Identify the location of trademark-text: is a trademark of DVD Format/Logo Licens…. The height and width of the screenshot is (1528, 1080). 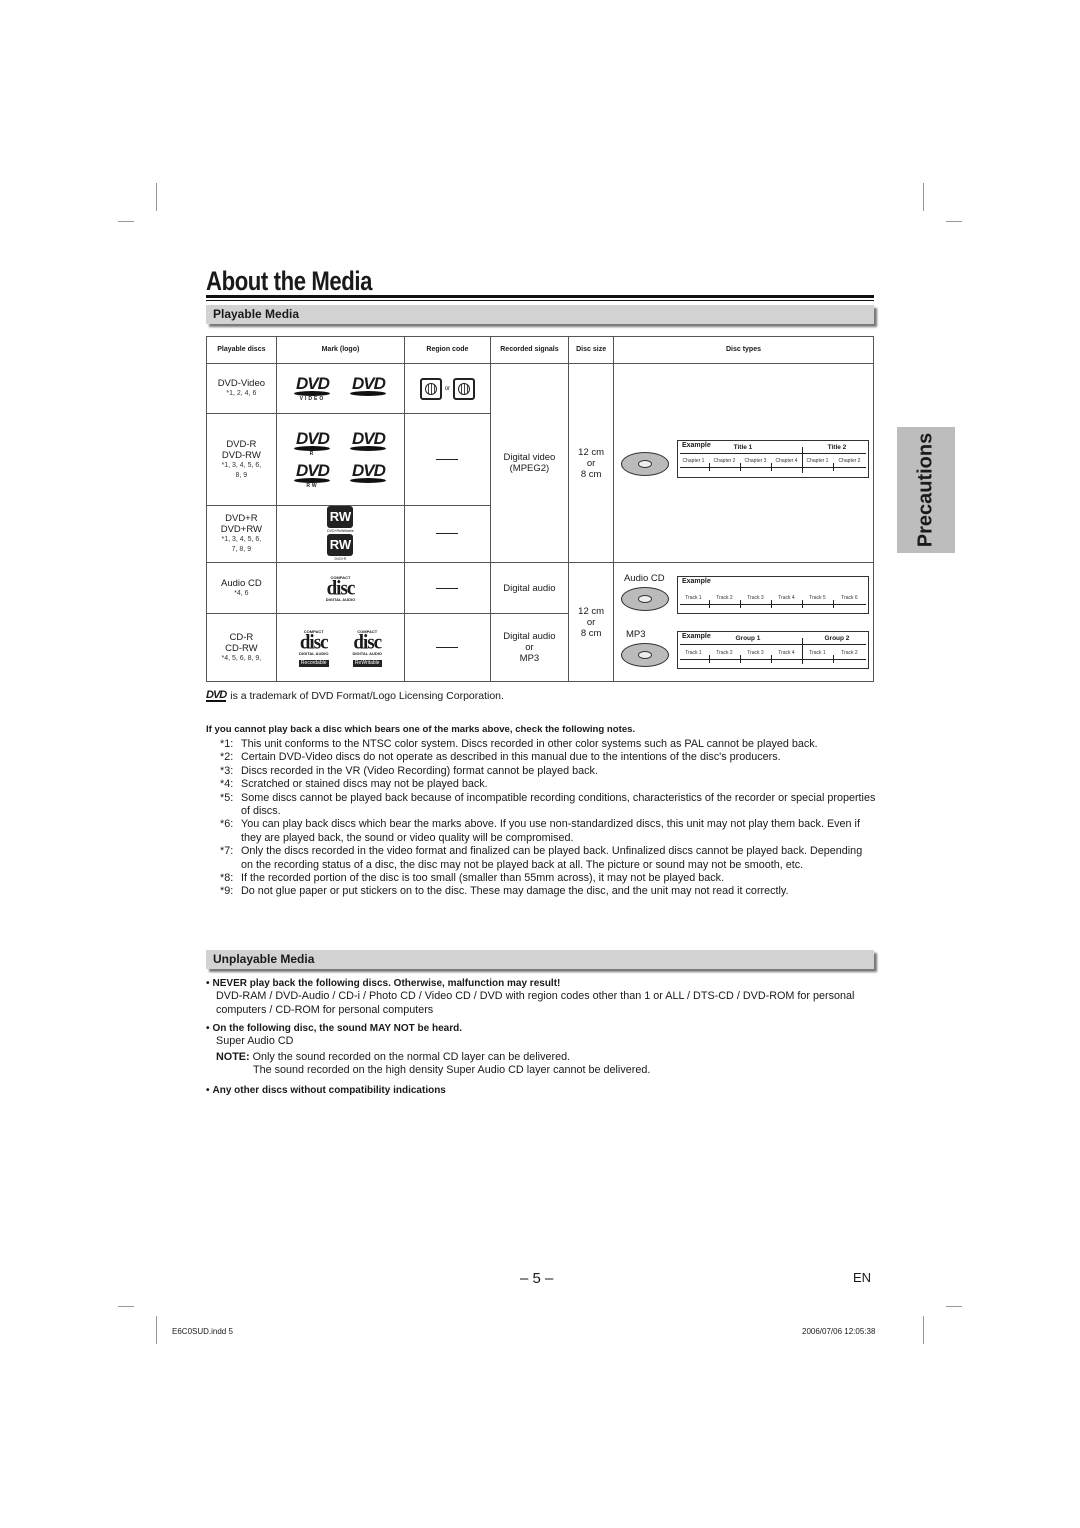
(367, 696).